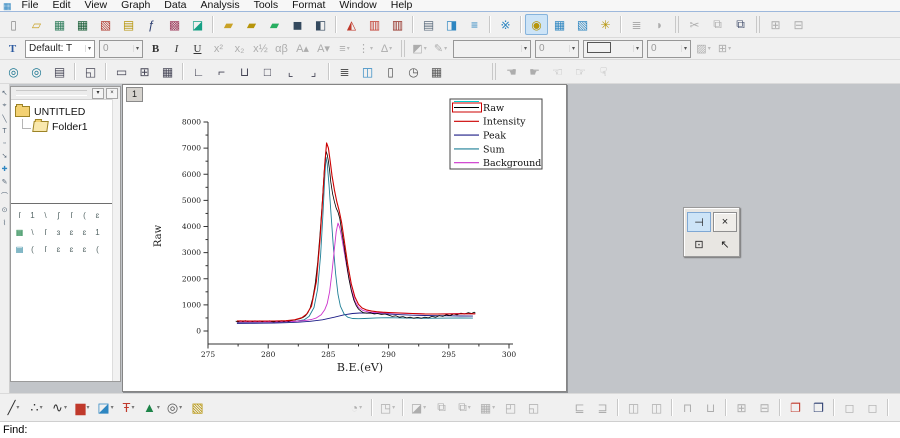 The height and width of the screenshot is (438, 900). Describe the element at coordinates (669, 49) in the screenshot. I see `border-width-combo: 0▾` at that location.